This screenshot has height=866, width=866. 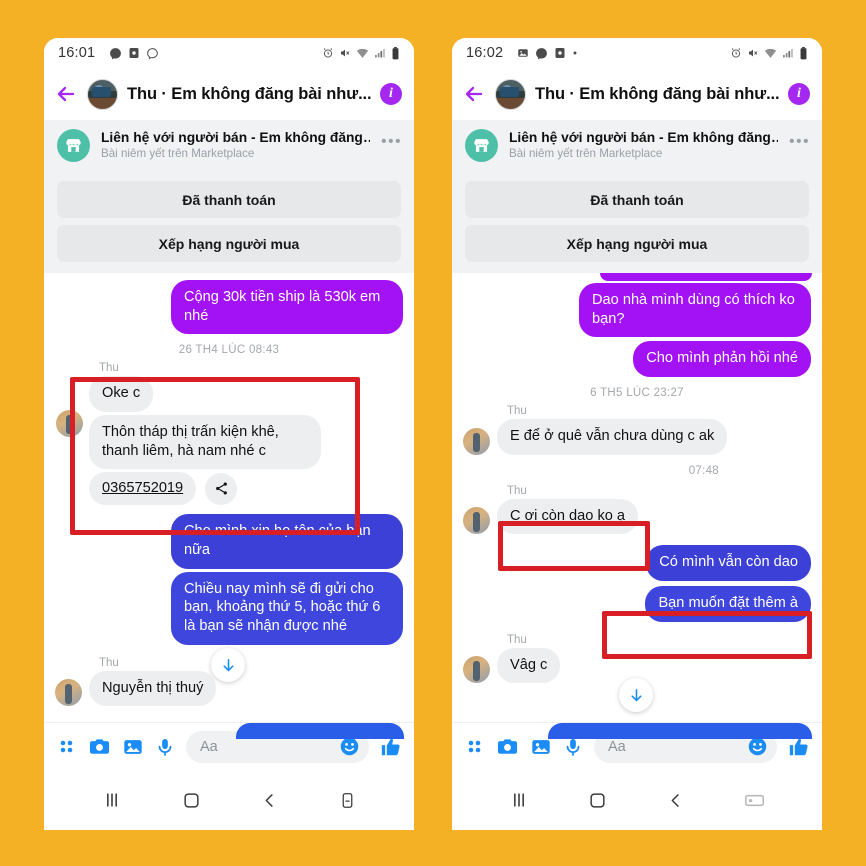 What do you see at coordinates (728, 604) in the screenshot?
I see `message-bubble: Bạn muốn đặt thêm à` at bounding box center [728, 604].